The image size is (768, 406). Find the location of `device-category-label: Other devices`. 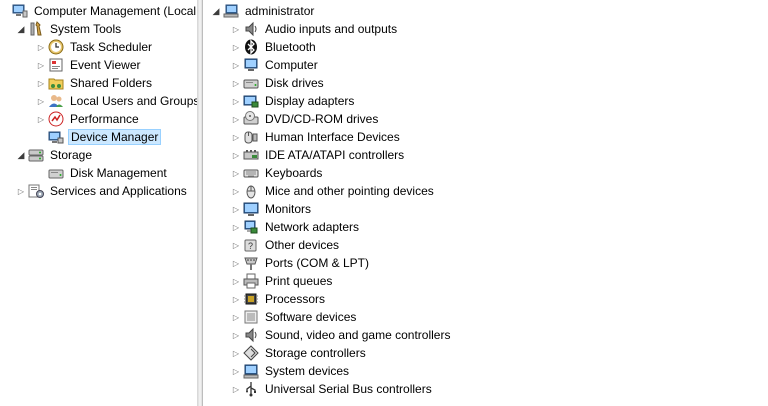

device-category-label: Other devices is located at coordinates (302, 245).